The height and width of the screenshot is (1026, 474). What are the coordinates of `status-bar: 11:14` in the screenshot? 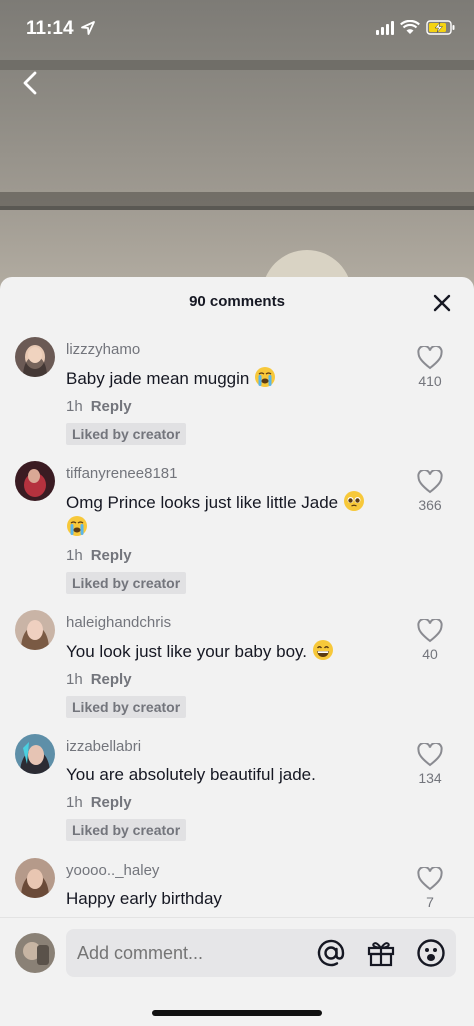 It's located at (237, 28).